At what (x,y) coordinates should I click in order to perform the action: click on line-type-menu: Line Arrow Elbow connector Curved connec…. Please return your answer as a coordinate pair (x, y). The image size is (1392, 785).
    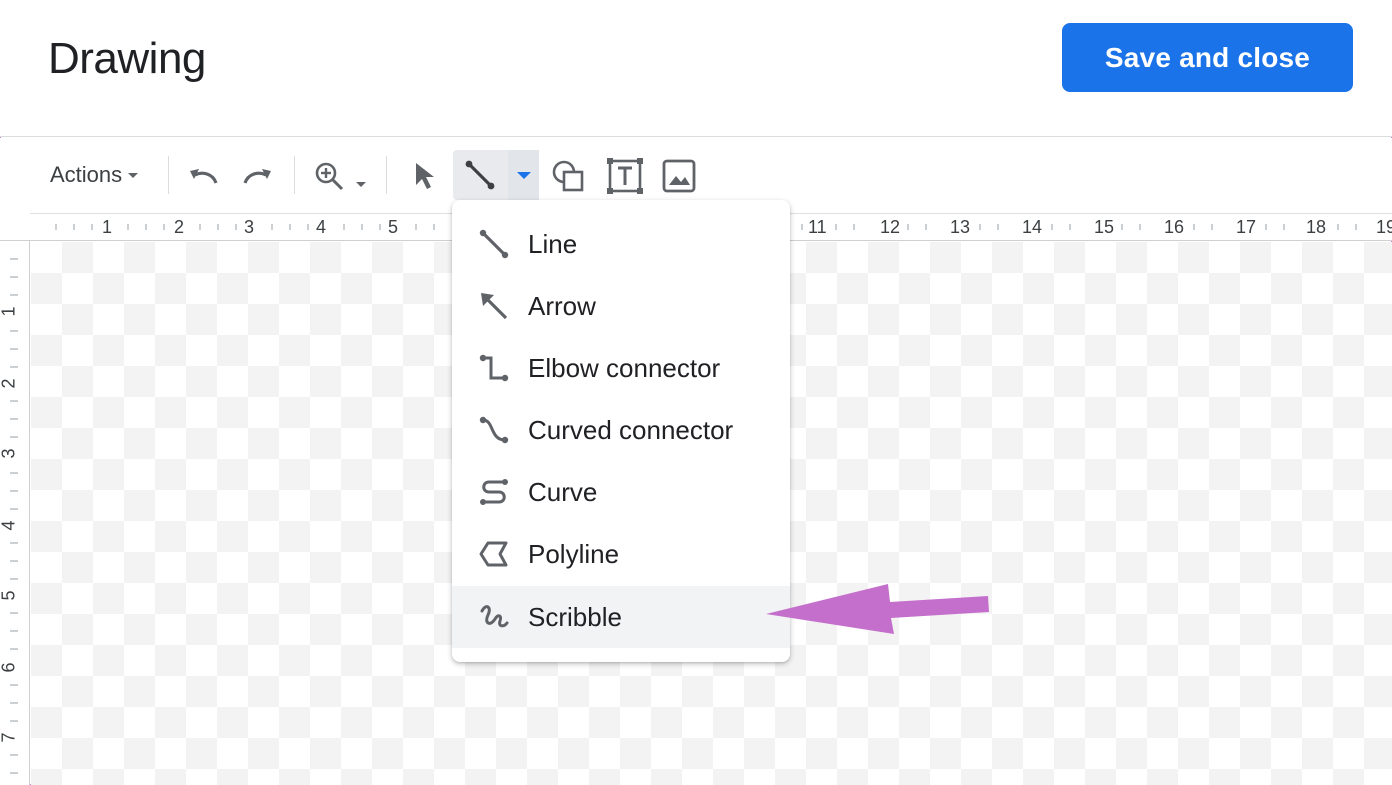
    Looking at the image, I should click on (621, 431).